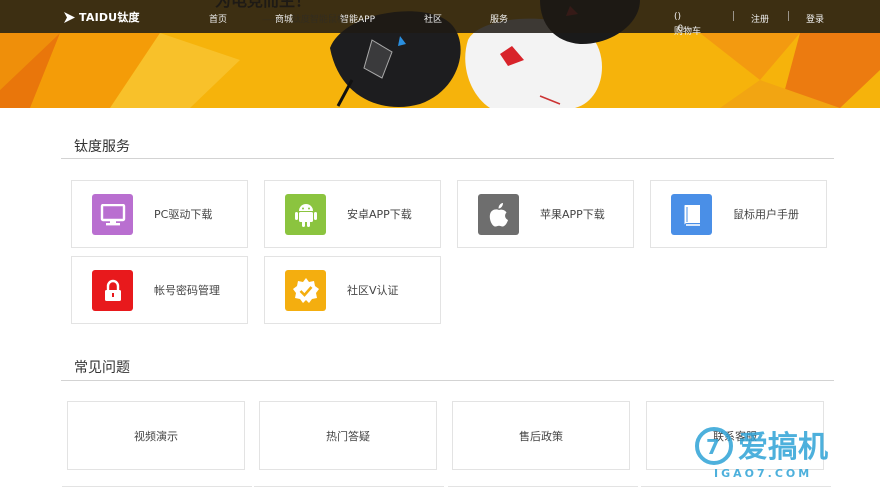 This screenshot has width=880, height=489. I want to click on services-section-title: 钛度服务, so click(102, 147).